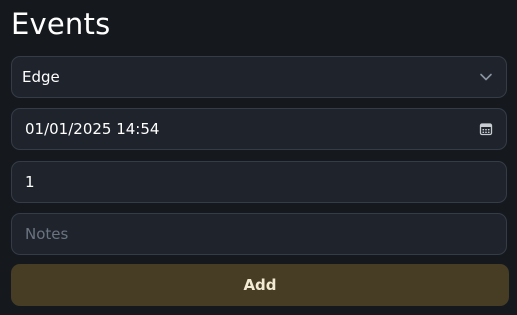 This screenshot has width=517, height=315. I want to click on event-type-selected-value: Edge, so click(41, 77).